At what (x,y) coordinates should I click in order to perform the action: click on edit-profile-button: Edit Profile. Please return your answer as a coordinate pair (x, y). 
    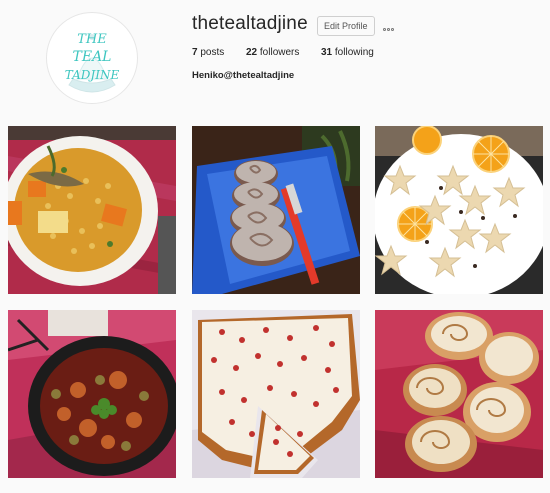
    Looking at the image, I should click on (346, 26).